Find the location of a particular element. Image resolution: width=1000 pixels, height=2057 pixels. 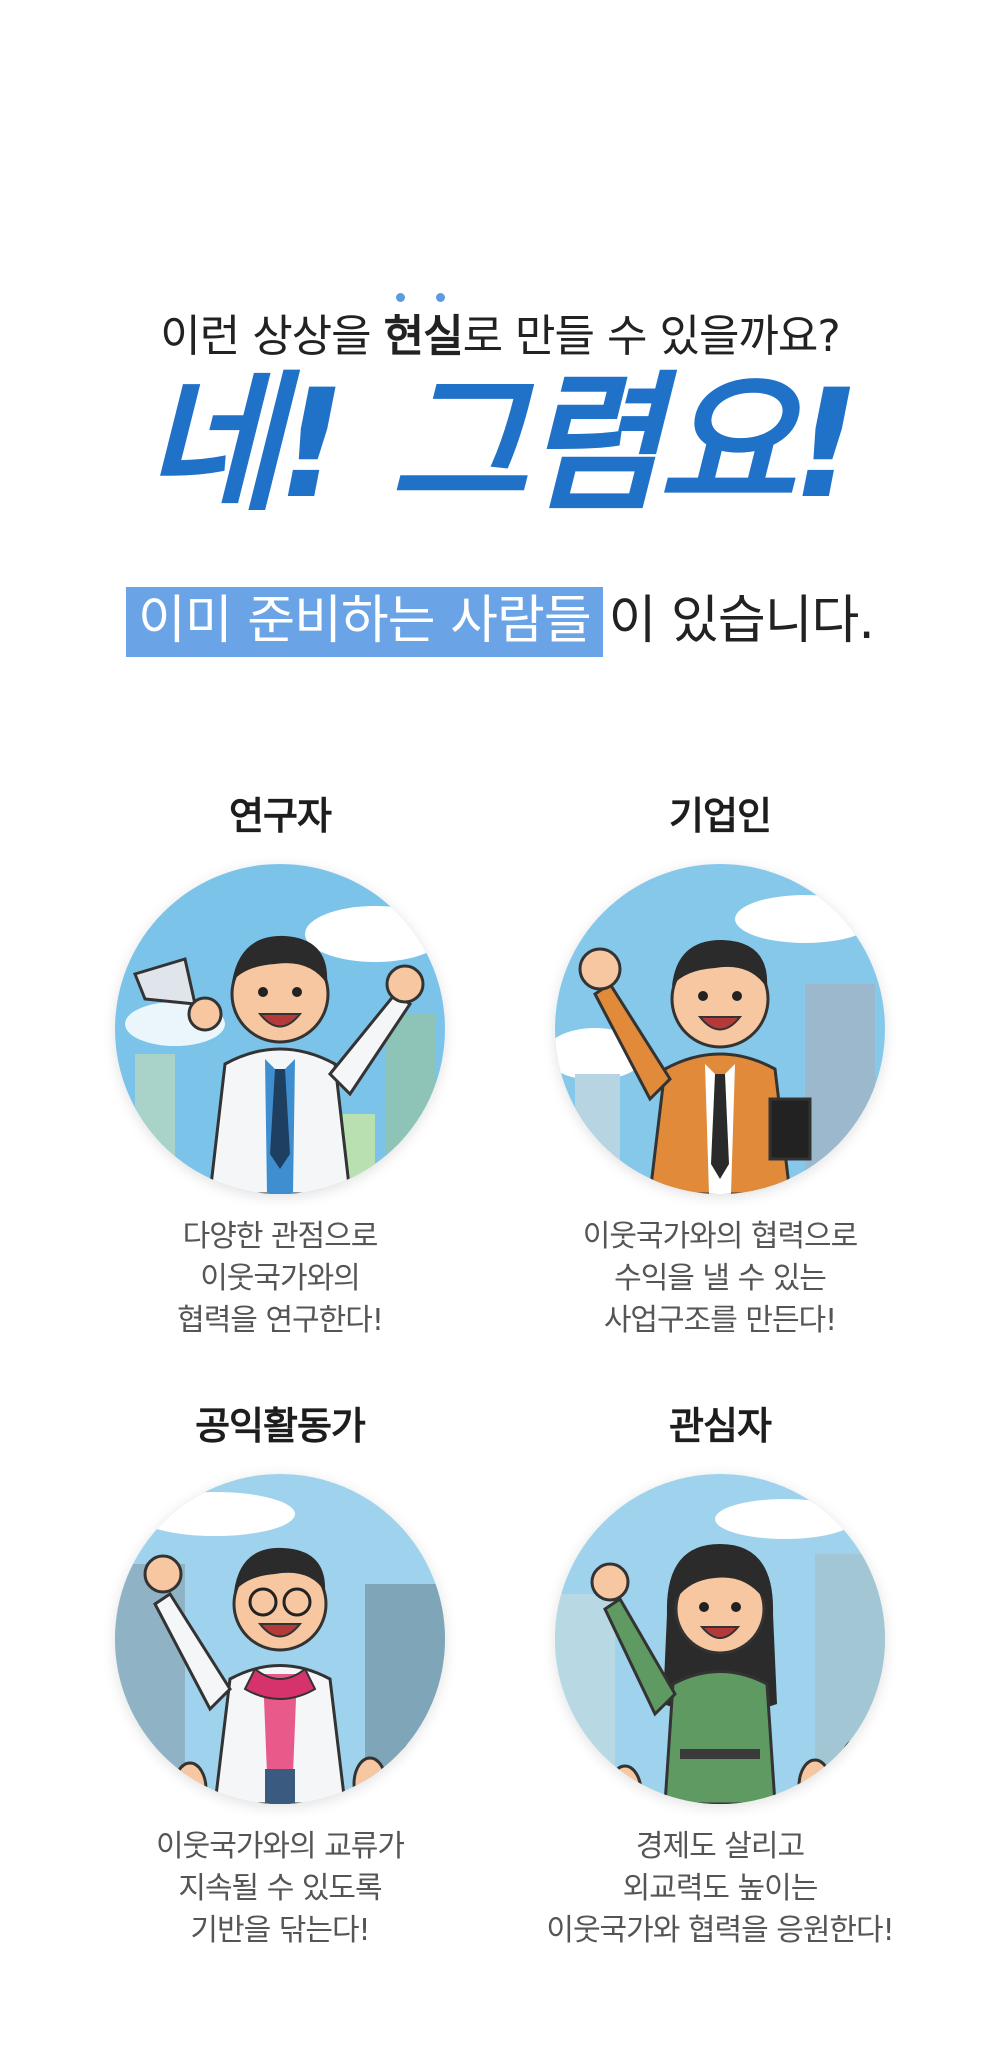

businessman-illustration is located at coordinates (720, 1029).